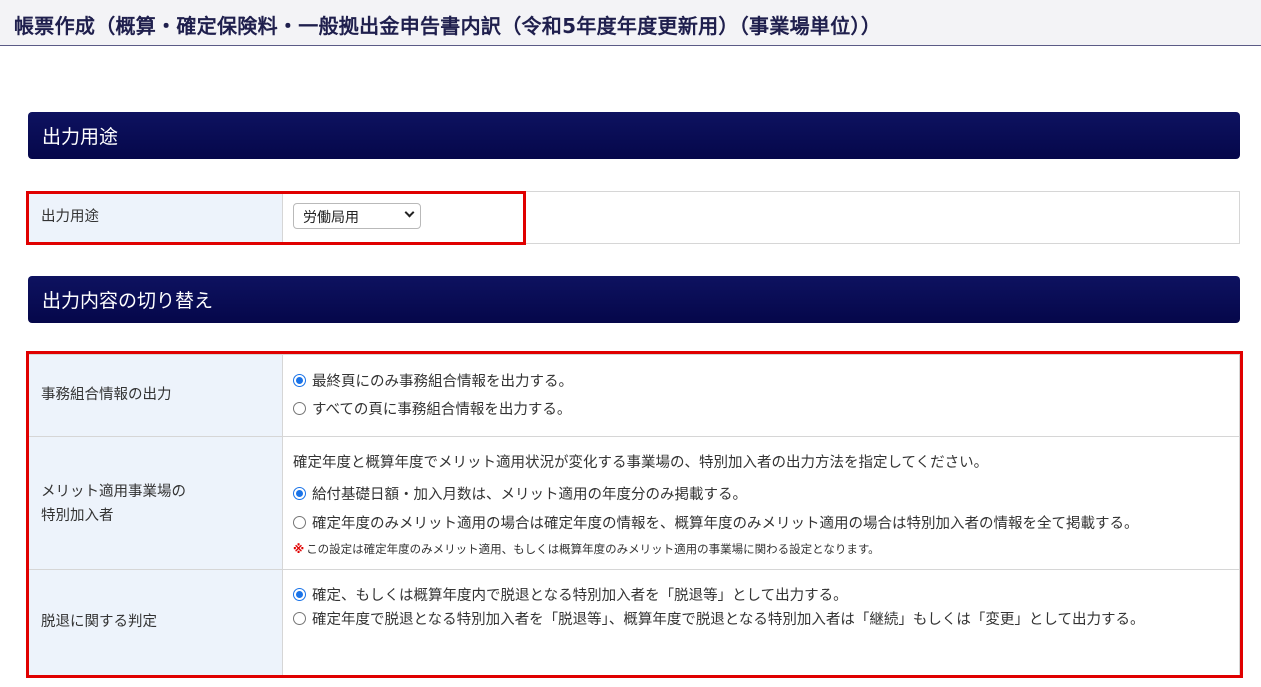 This screenshot has height=687, width=1261. Describe the element at coordinates (529, 495) in the screenshot. I see `option-label: 給付基礎日額・加入月数は、メリット適用の年度分のみ掲載する。` at that location.